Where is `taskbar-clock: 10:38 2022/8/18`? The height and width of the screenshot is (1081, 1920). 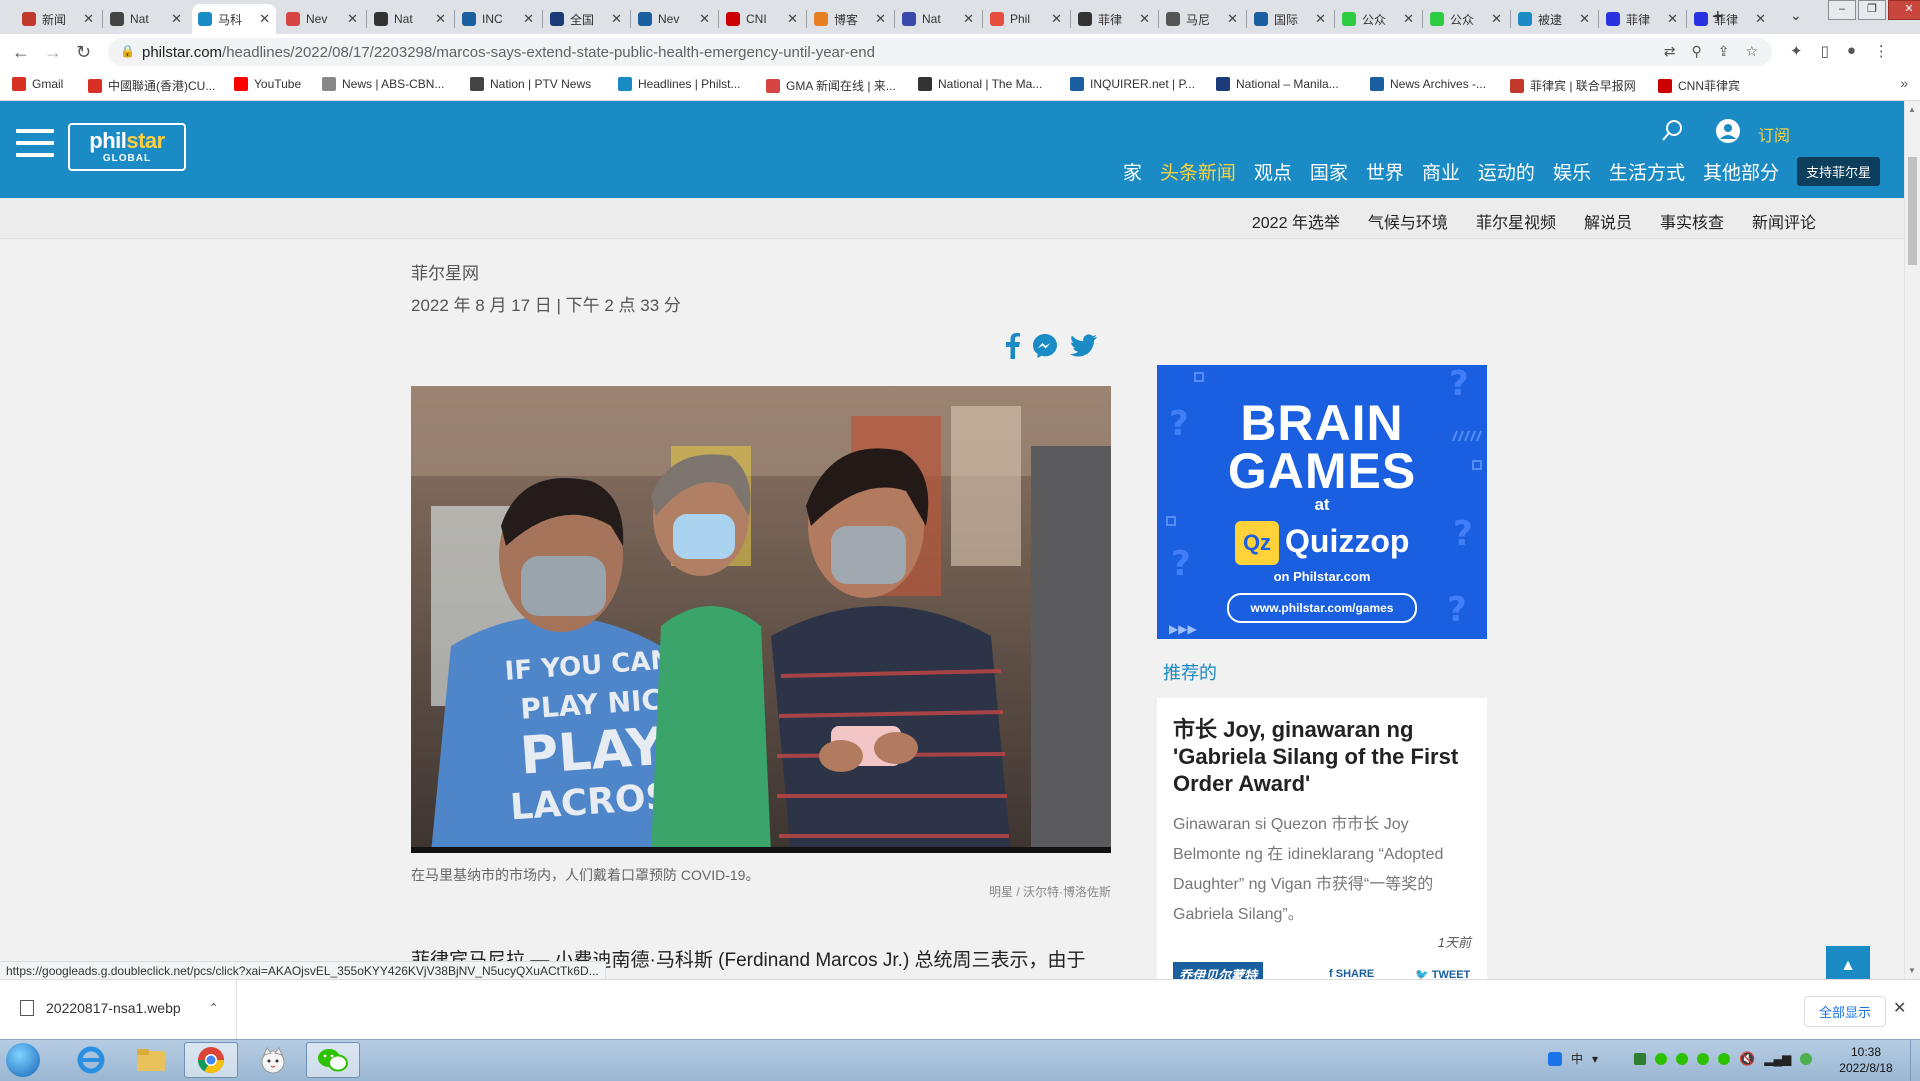
taskbar-clock: 10:38 2022/8/18 is located at coordinates (1866, 1060).